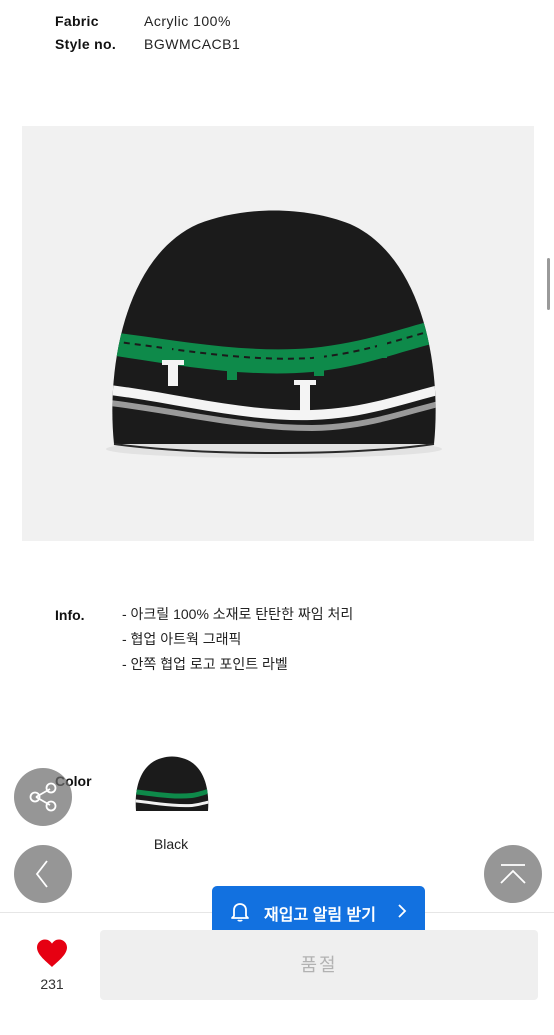 This screenshot has width=554, height=1035. I want to click on back-button, so click(43, 874).